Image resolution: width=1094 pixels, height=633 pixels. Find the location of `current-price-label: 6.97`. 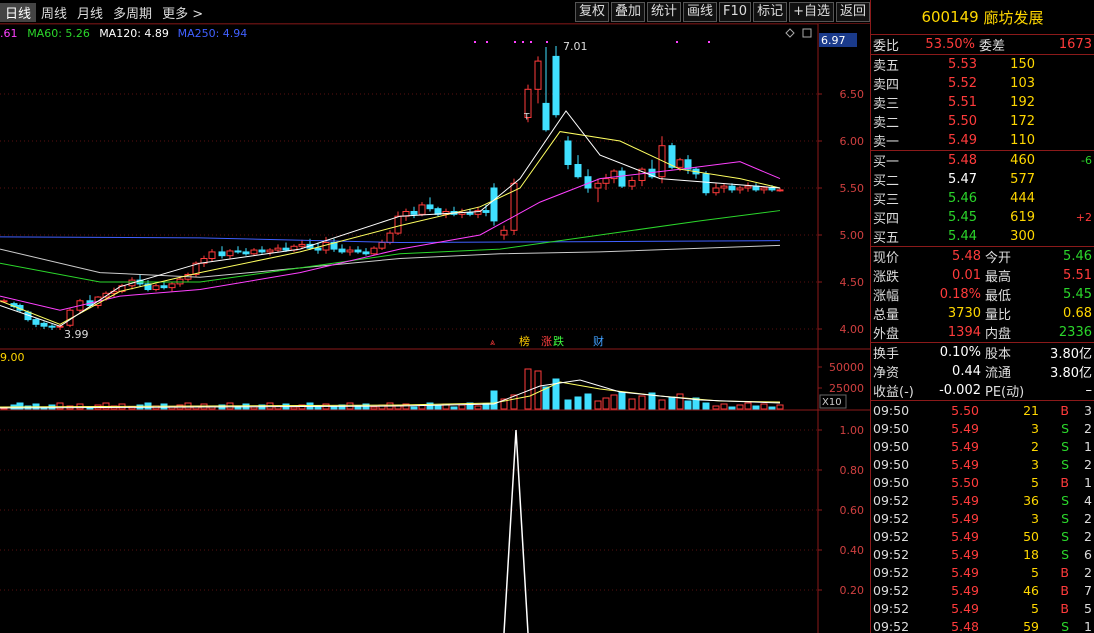

current-price-label: 6.97 is located at coordinates (833, 40).